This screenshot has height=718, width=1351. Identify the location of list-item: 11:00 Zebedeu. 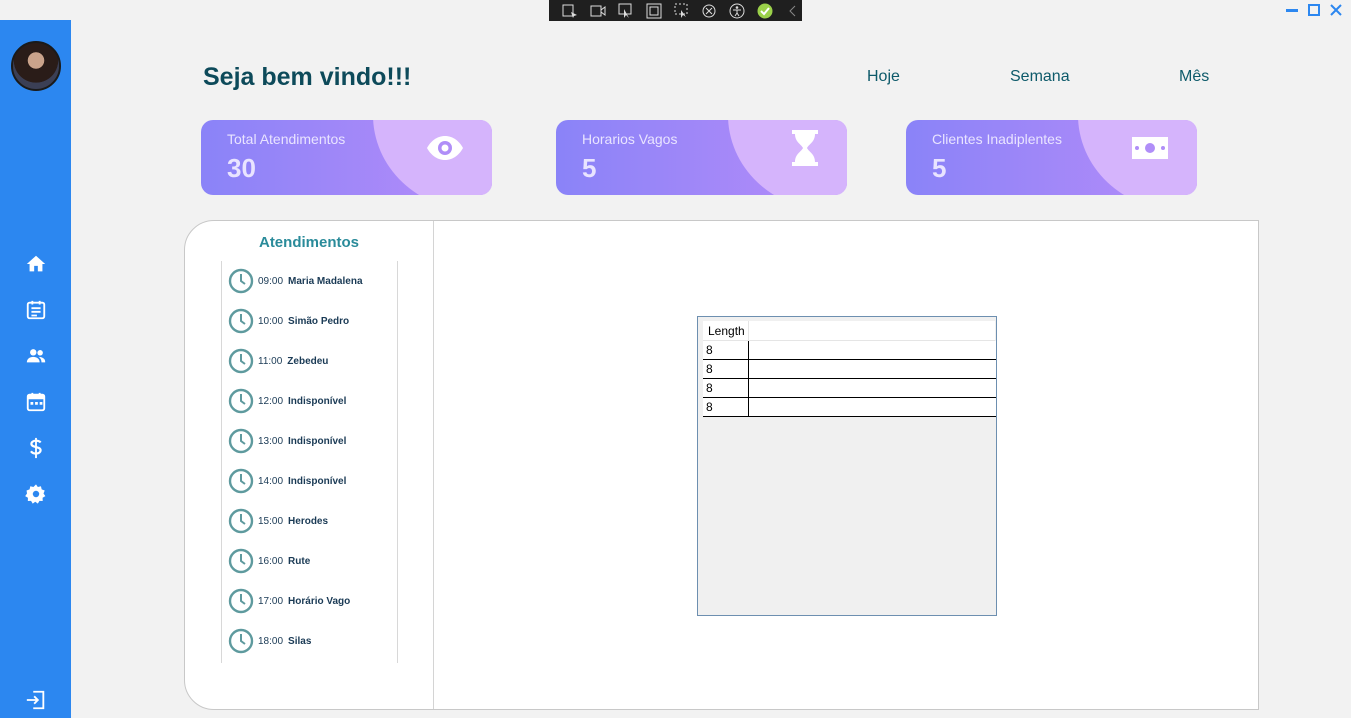
(309, 361).